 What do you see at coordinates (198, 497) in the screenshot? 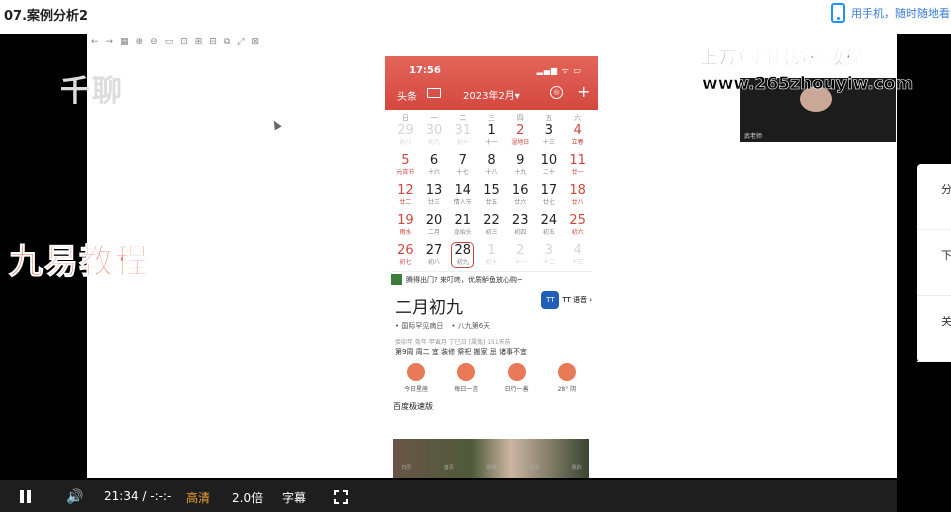
I see `quality-button: 高清` at bounding box center [198, 497].